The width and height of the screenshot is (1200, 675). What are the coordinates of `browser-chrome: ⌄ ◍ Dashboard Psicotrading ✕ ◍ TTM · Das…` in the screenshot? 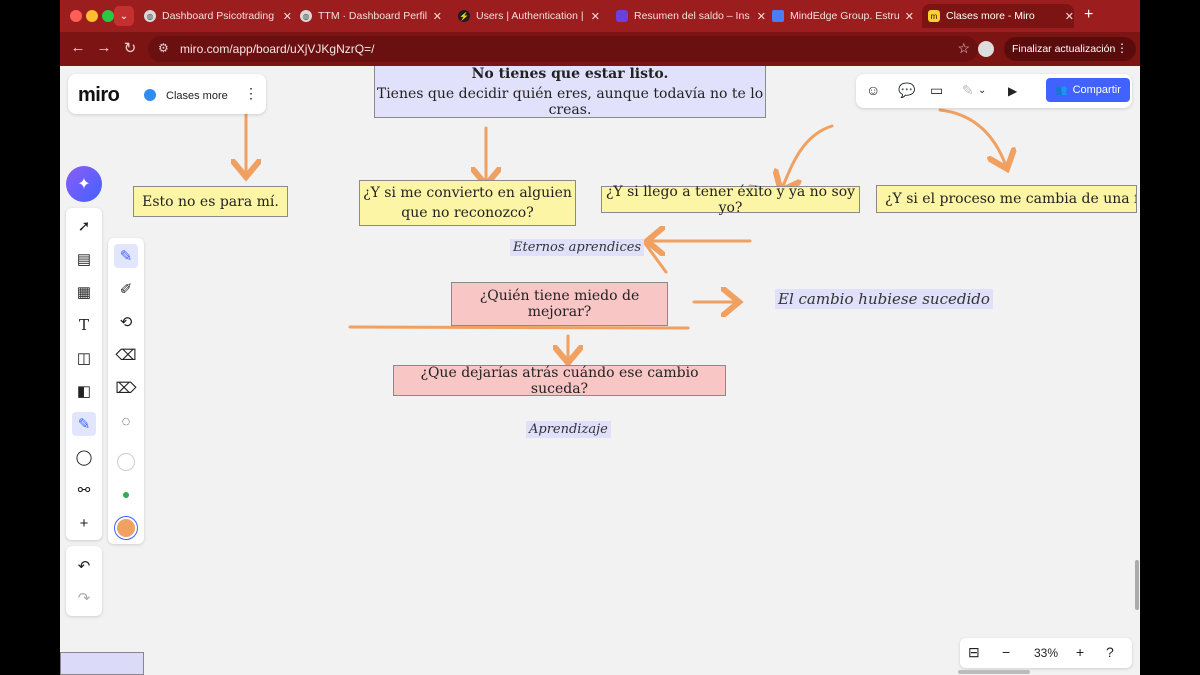 It's located at (600, 33).